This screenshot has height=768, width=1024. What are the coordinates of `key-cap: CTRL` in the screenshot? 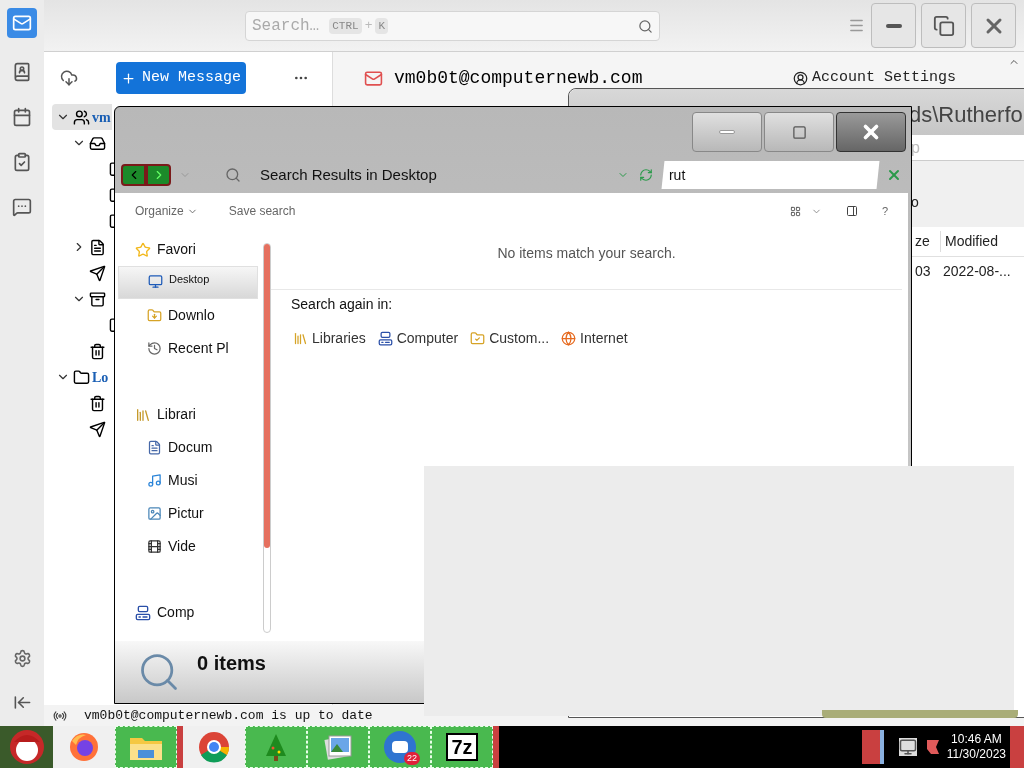 It's located at (345, 26).